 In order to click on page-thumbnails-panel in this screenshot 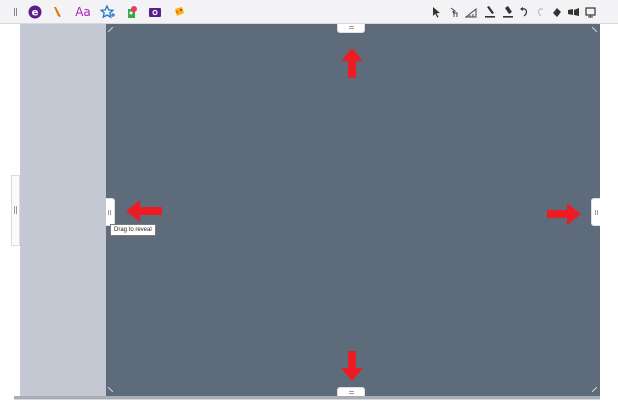, I will do `click(63, 210)`.